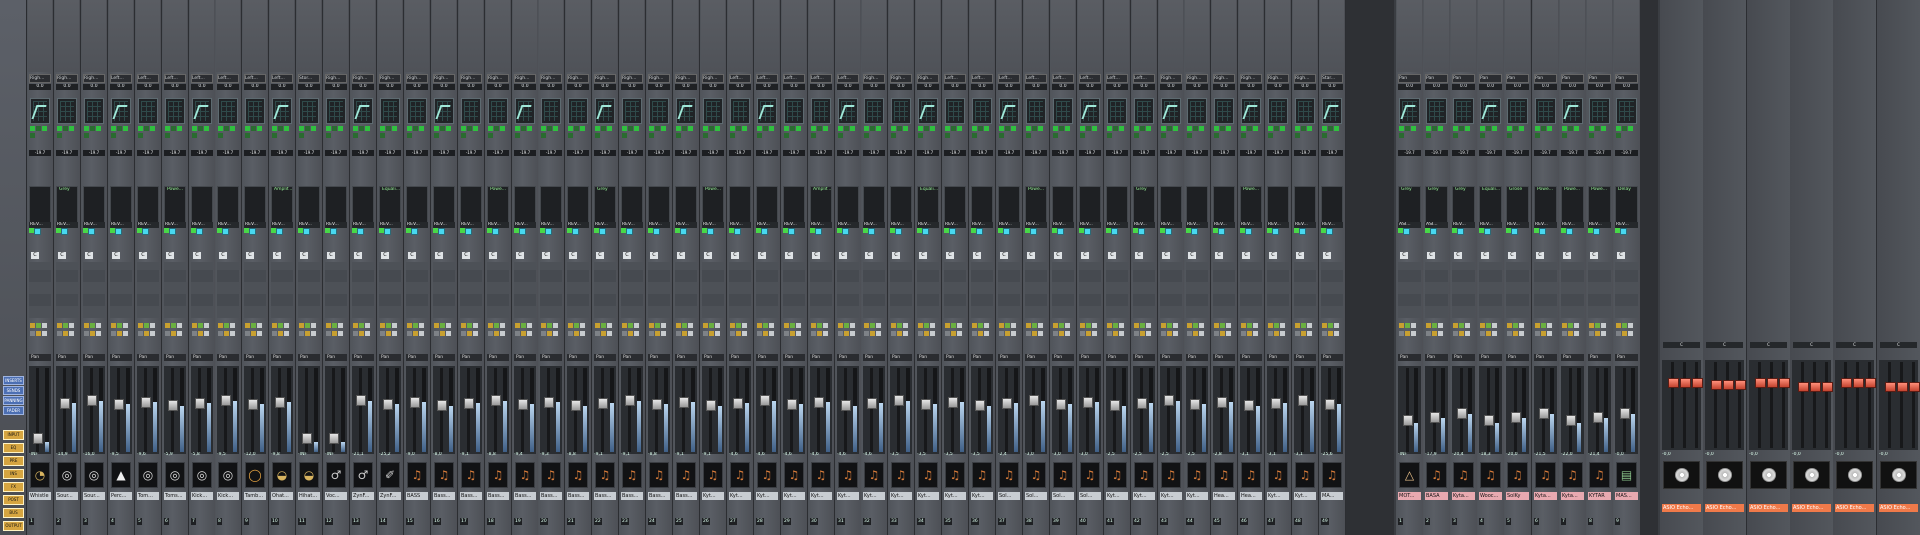 This screenshot has height=535, width=1920. What do you see at coordinates (1811, 345) in the screenshot?
I see `fx-channel-routing: C` at bounding box center [1811, 345].